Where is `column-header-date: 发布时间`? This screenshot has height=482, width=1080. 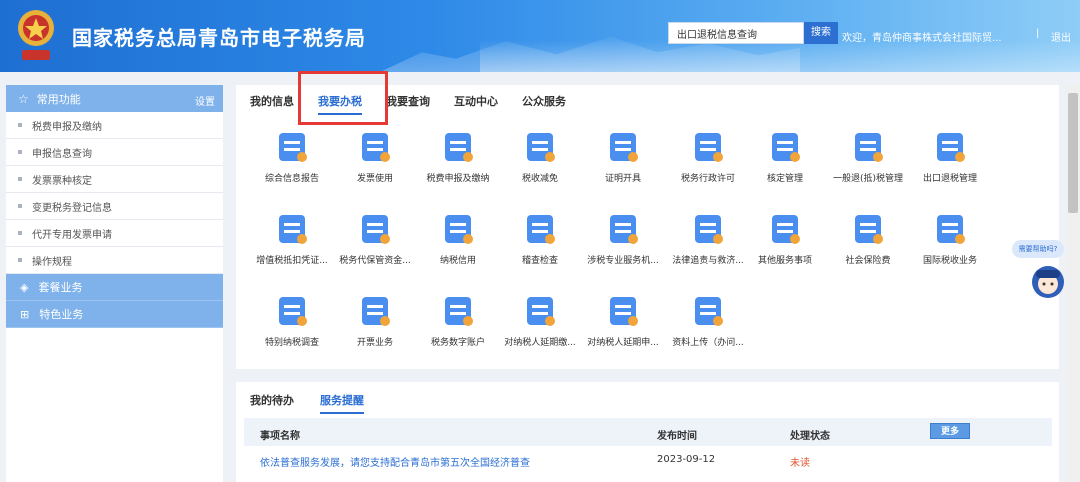
column-header-date: 发布时间 is located at coordinates (677, 436).